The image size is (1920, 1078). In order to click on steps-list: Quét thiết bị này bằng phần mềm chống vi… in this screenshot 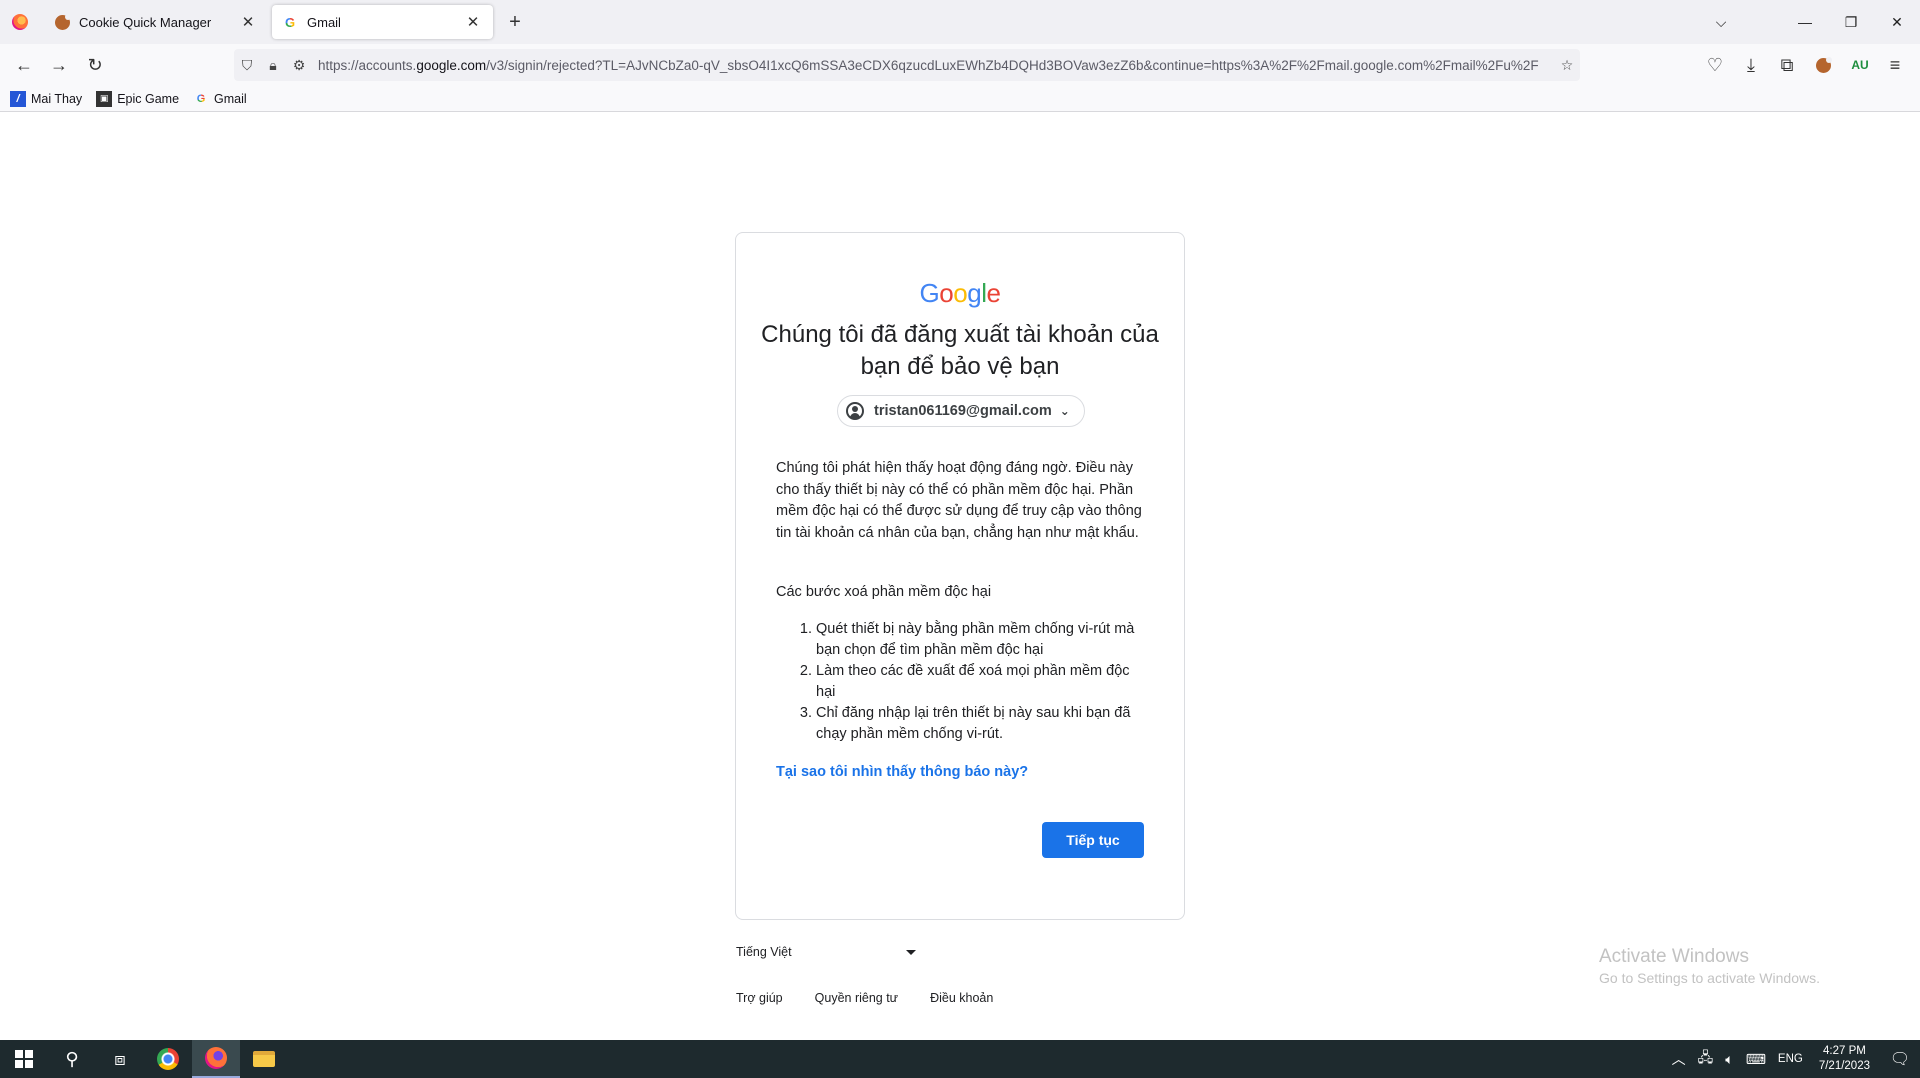, I will do `click(964, 682)`.